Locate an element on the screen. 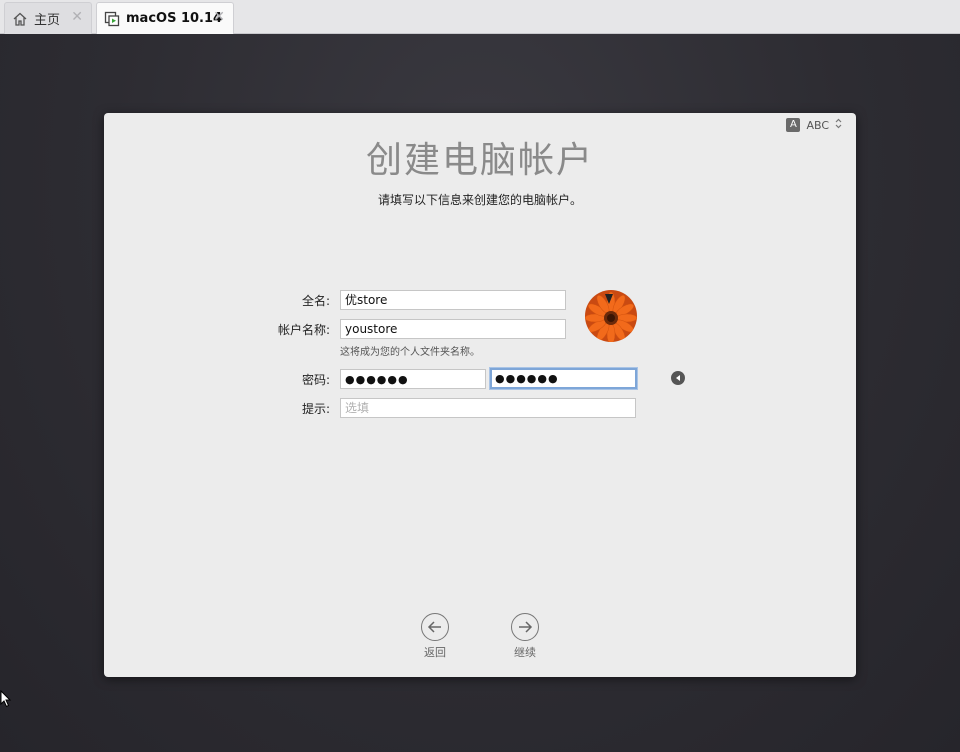 The height and width of the screenshot is (752, 960). page-subtitle: 请填写以下信息来创建您的电脑帐户。 is located at coordinates (479, 200).